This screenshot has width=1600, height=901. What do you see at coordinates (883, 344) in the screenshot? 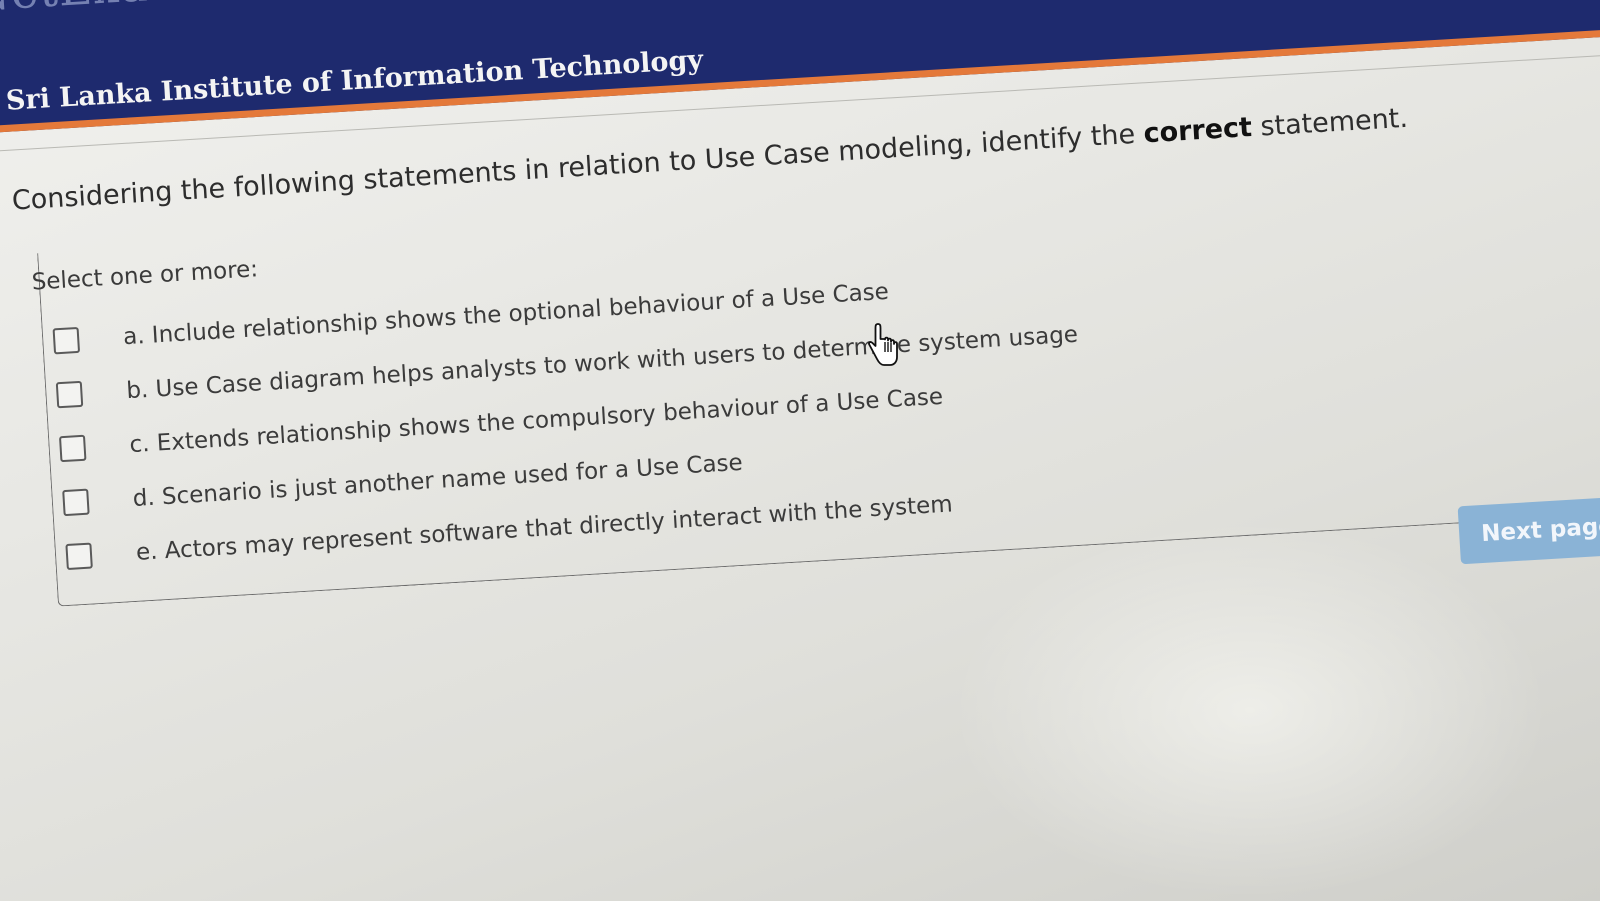
I see `hand-pointer-icon` at bounding box center [883, 344].